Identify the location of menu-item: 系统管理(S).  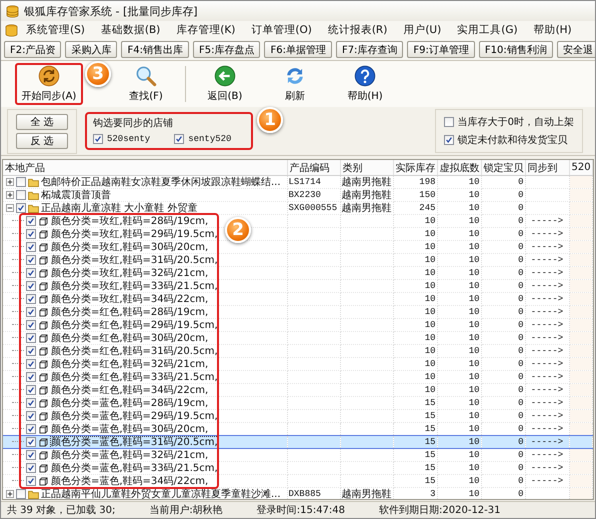
(55, 30).